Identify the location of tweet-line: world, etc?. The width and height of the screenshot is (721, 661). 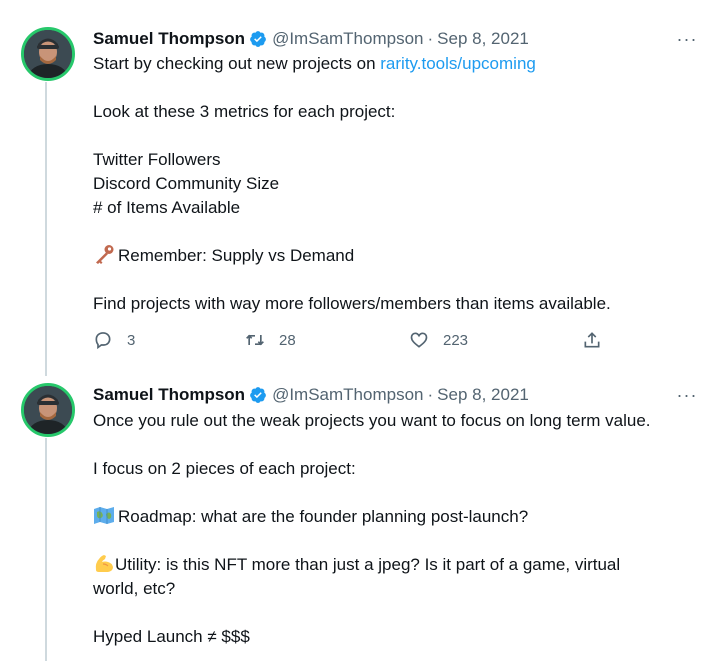
(134, 588).